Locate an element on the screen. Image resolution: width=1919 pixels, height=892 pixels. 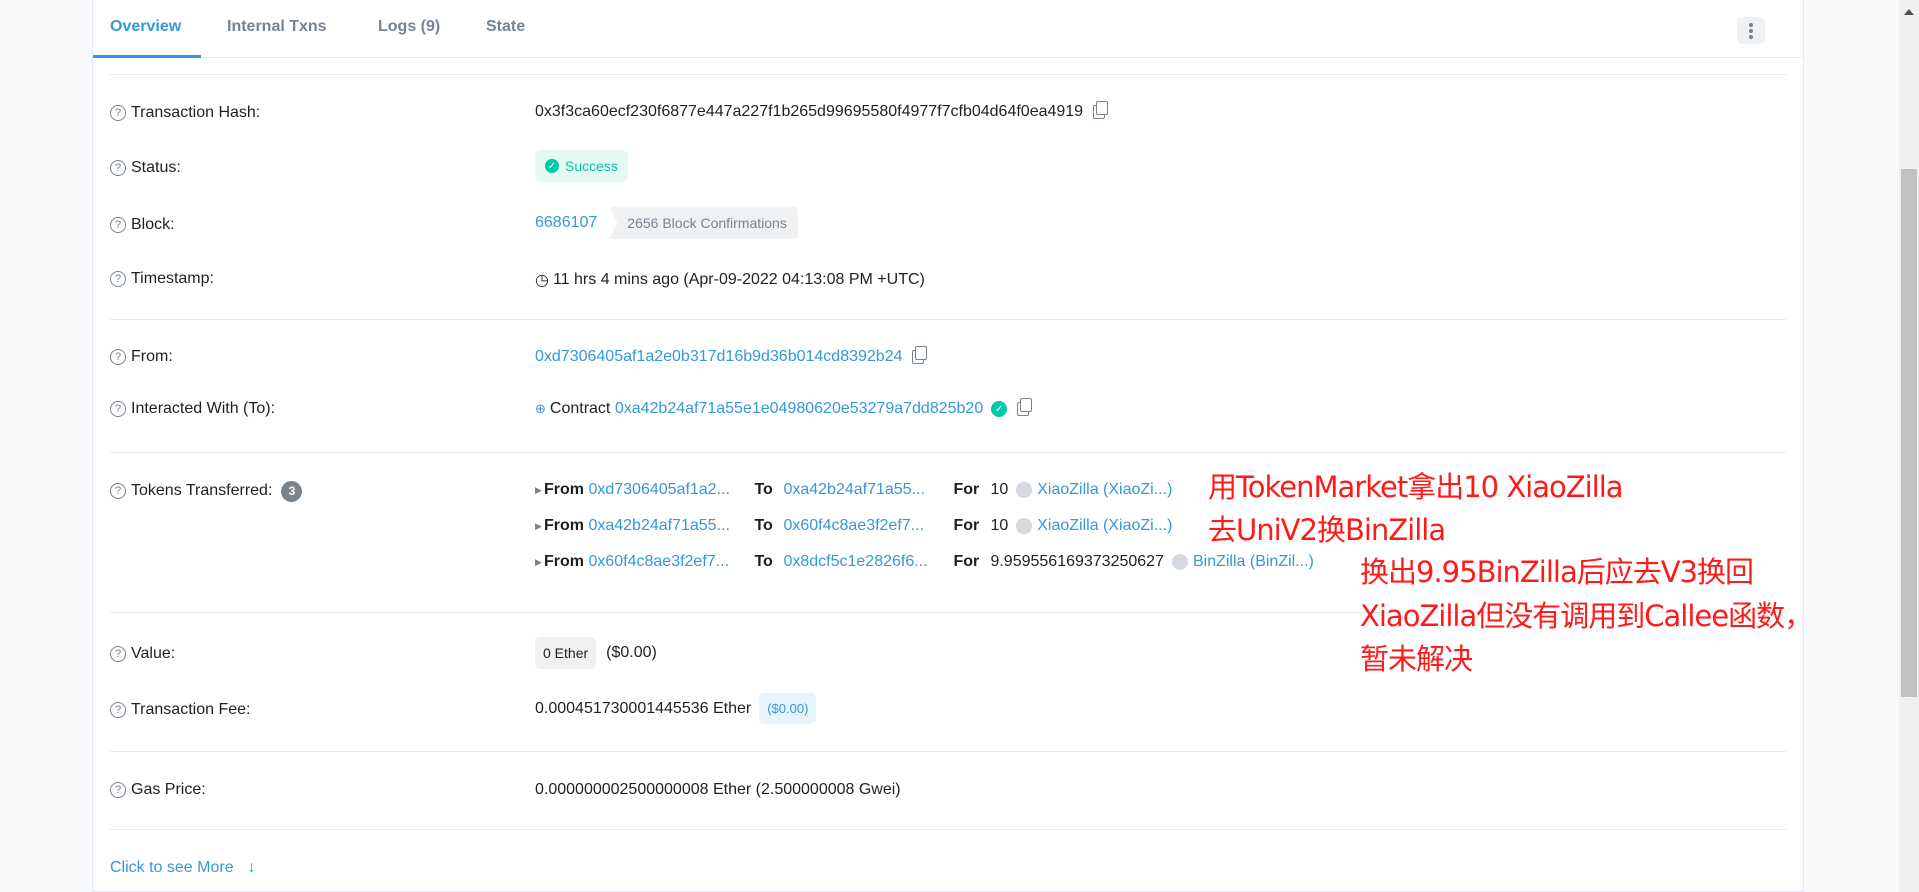
label: Gas Price: is located at coordinates (168, 789).